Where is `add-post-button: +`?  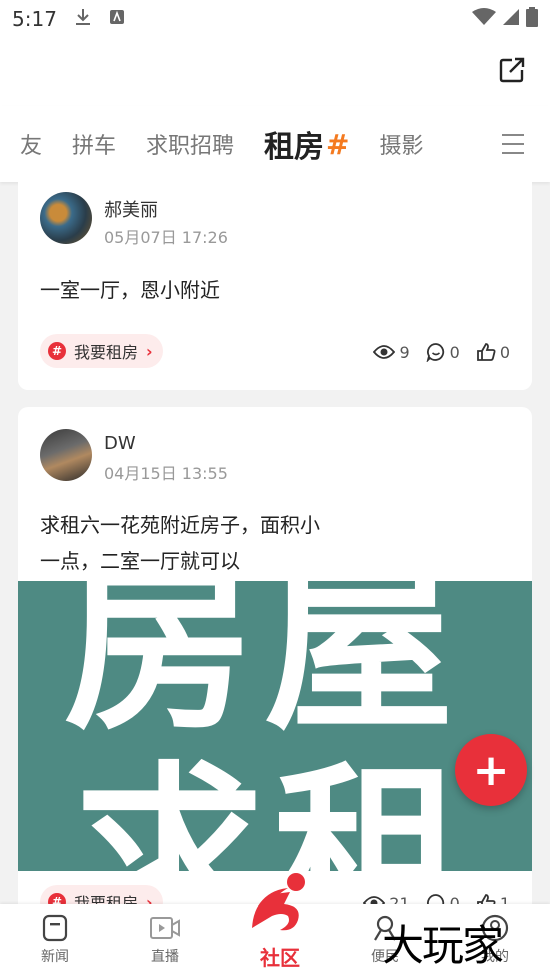
add-post-button: + is located at coordinates (491, 770).